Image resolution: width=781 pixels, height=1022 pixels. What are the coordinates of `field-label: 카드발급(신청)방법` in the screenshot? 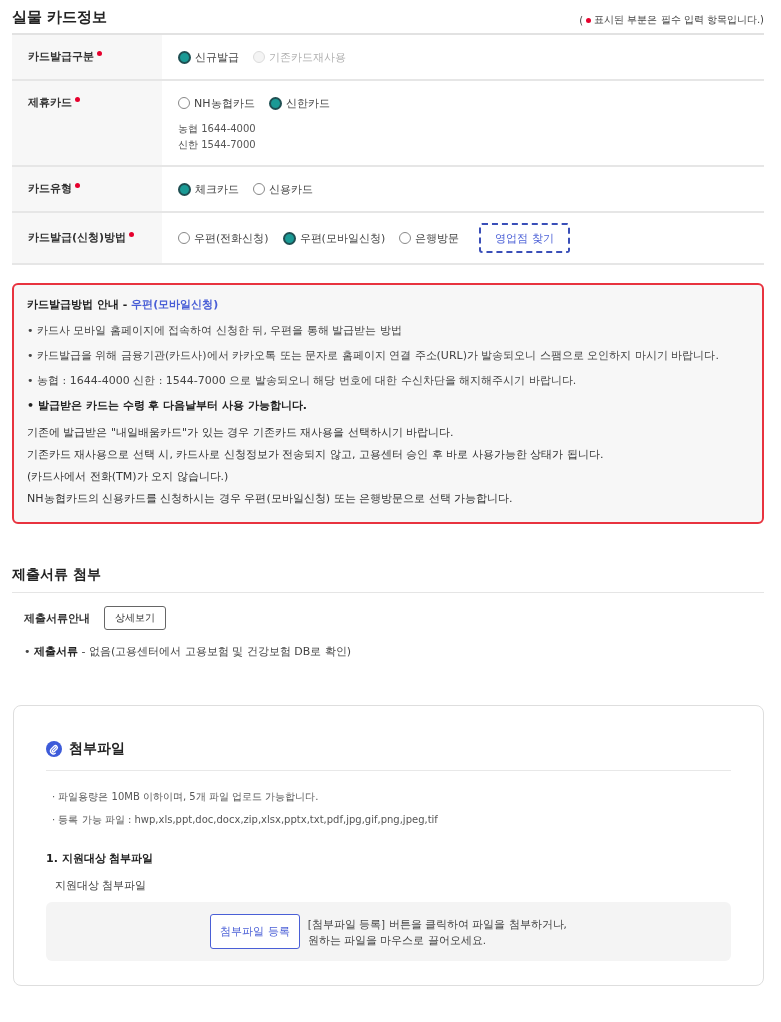 It's located at (77, 238).